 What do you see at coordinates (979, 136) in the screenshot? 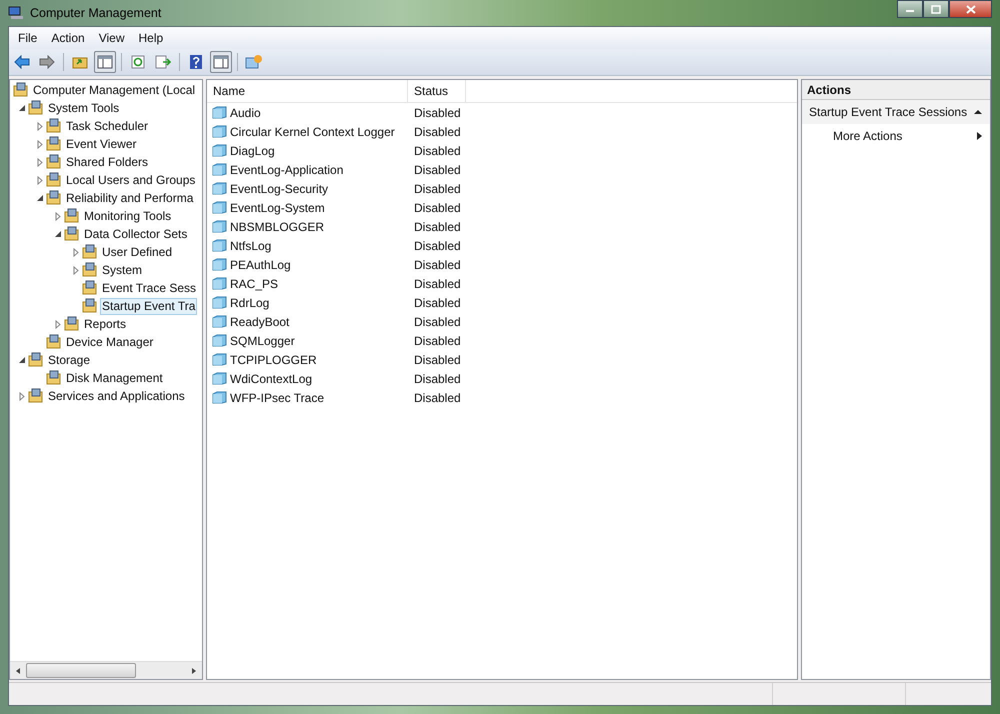
I see `submenu-arrow-icon` at bounding box center [979, 136].